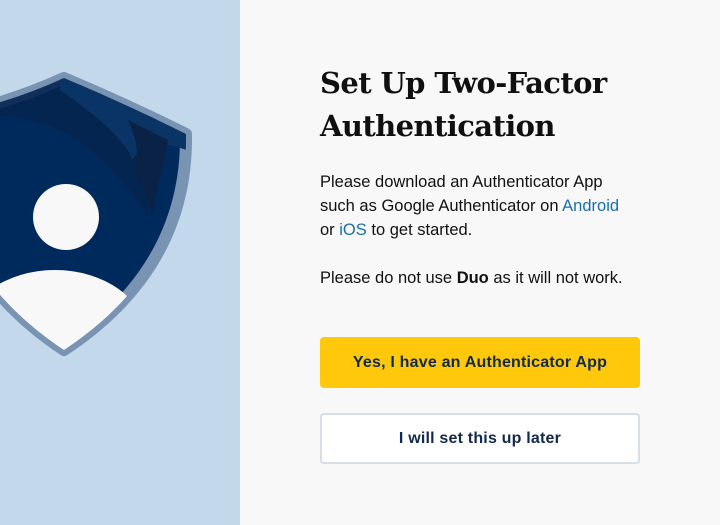 The image size is (720, 525). I want to click on instructions-line-3-prefix: or, so click(330, 230).